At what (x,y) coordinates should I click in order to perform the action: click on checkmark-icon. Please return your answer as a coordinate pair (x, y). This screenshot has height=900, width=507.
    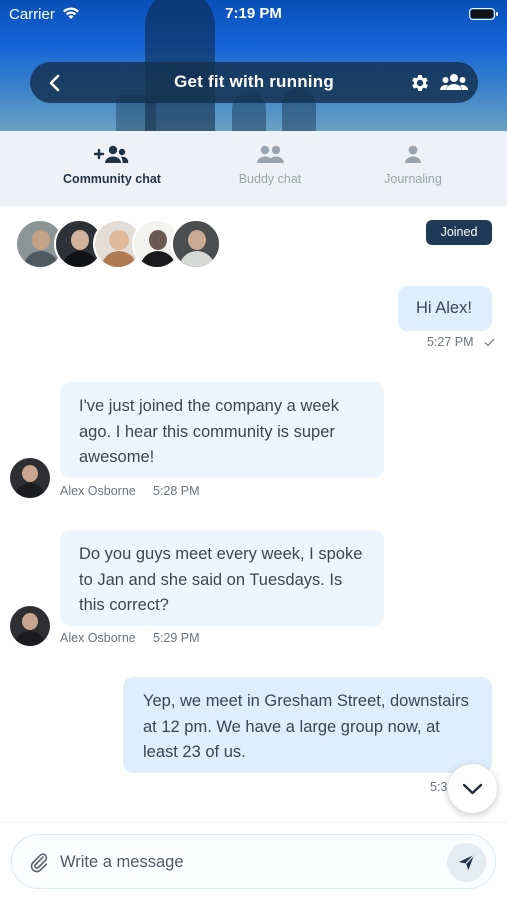
    Looking at the image, I should click on (489, 342).